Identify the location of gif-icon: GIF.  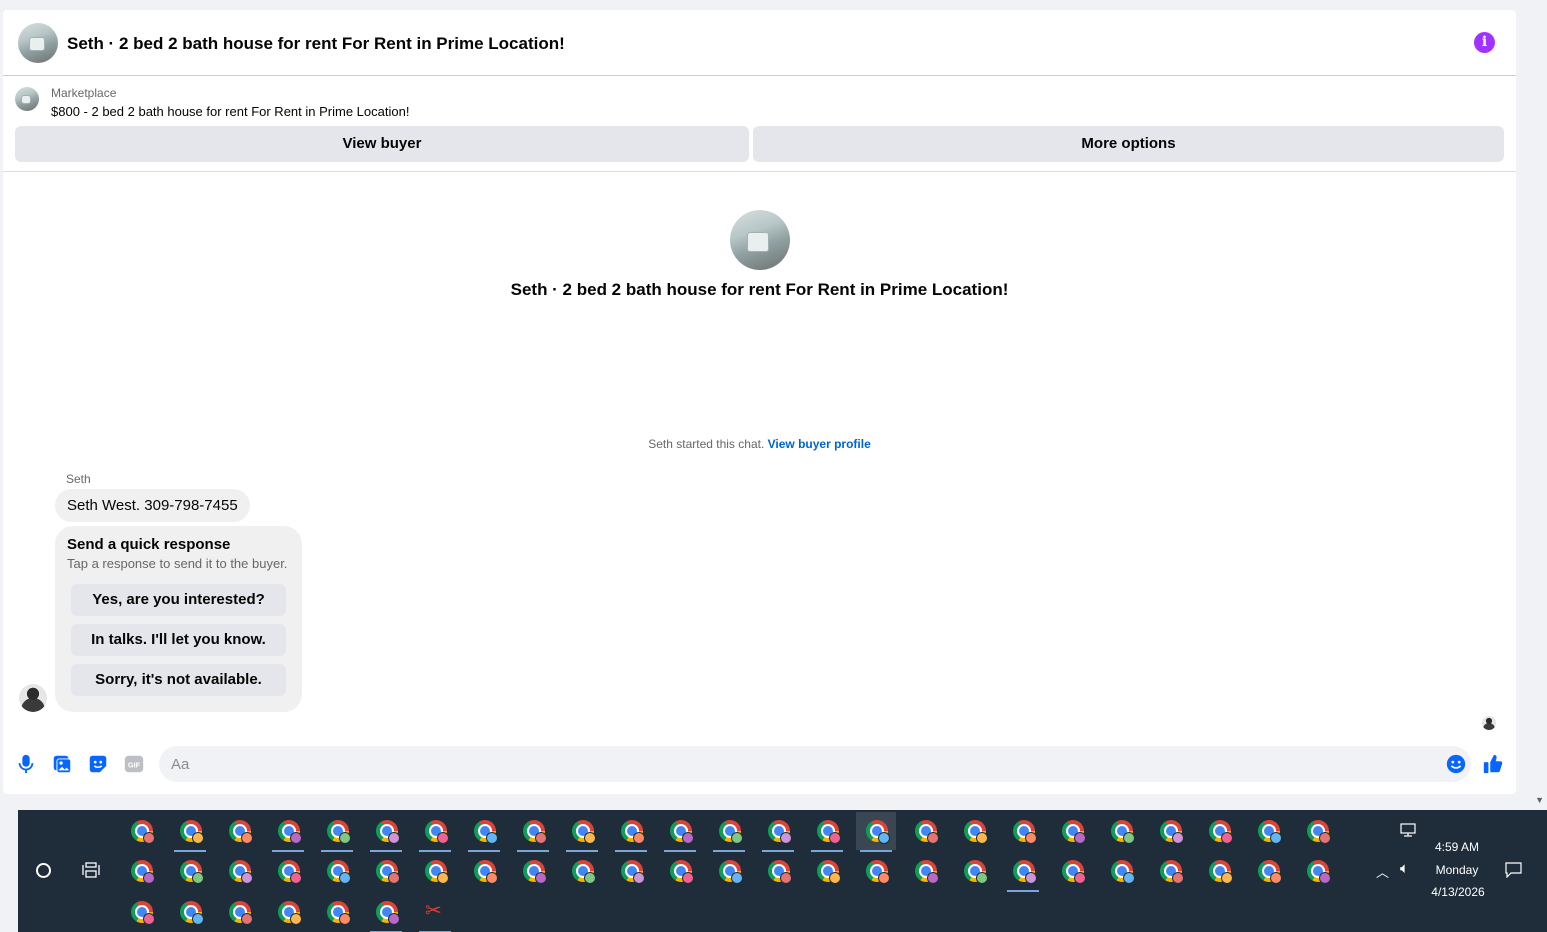
(134, 764).